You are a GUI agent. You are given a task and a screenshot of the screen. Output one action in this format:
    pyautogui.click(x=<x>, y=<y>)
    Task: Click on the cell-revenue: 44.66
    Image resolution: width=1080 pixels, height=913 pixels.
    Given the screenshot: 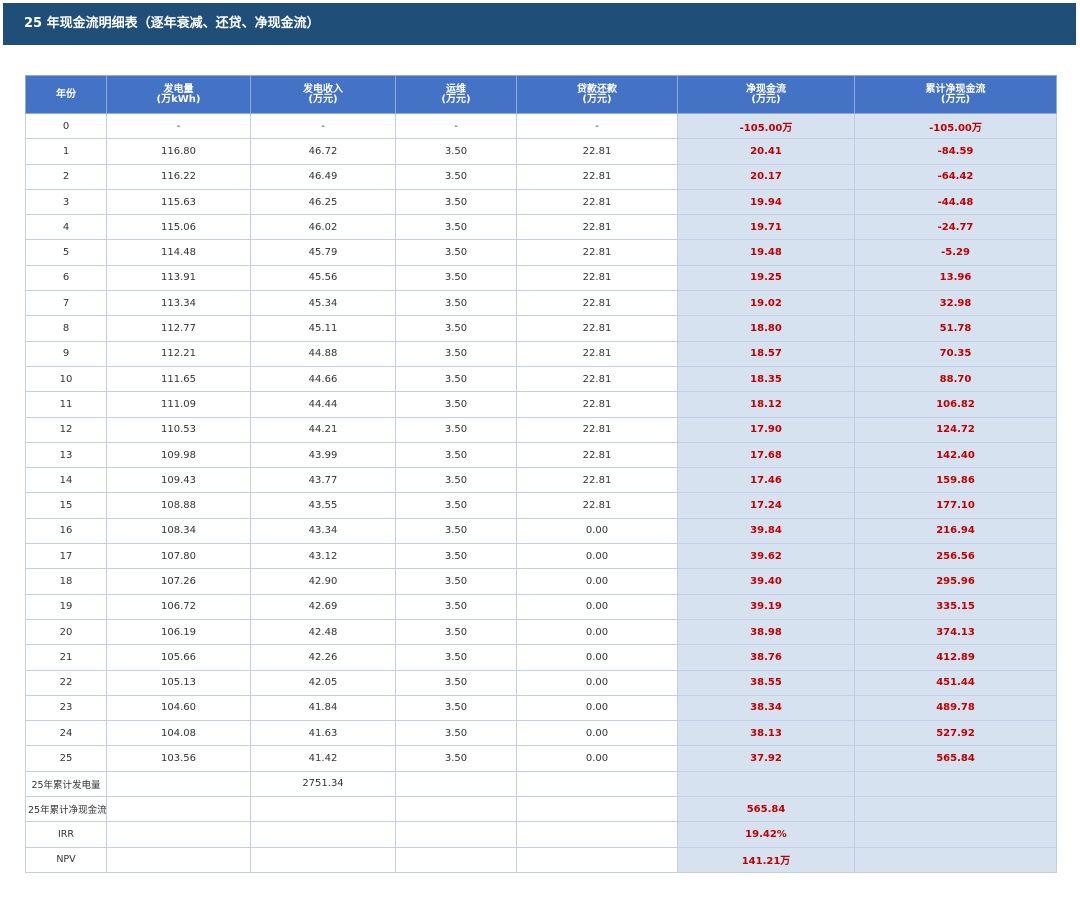 What is the action you would take?
    pyautogui.click(x=323, y=379)
    